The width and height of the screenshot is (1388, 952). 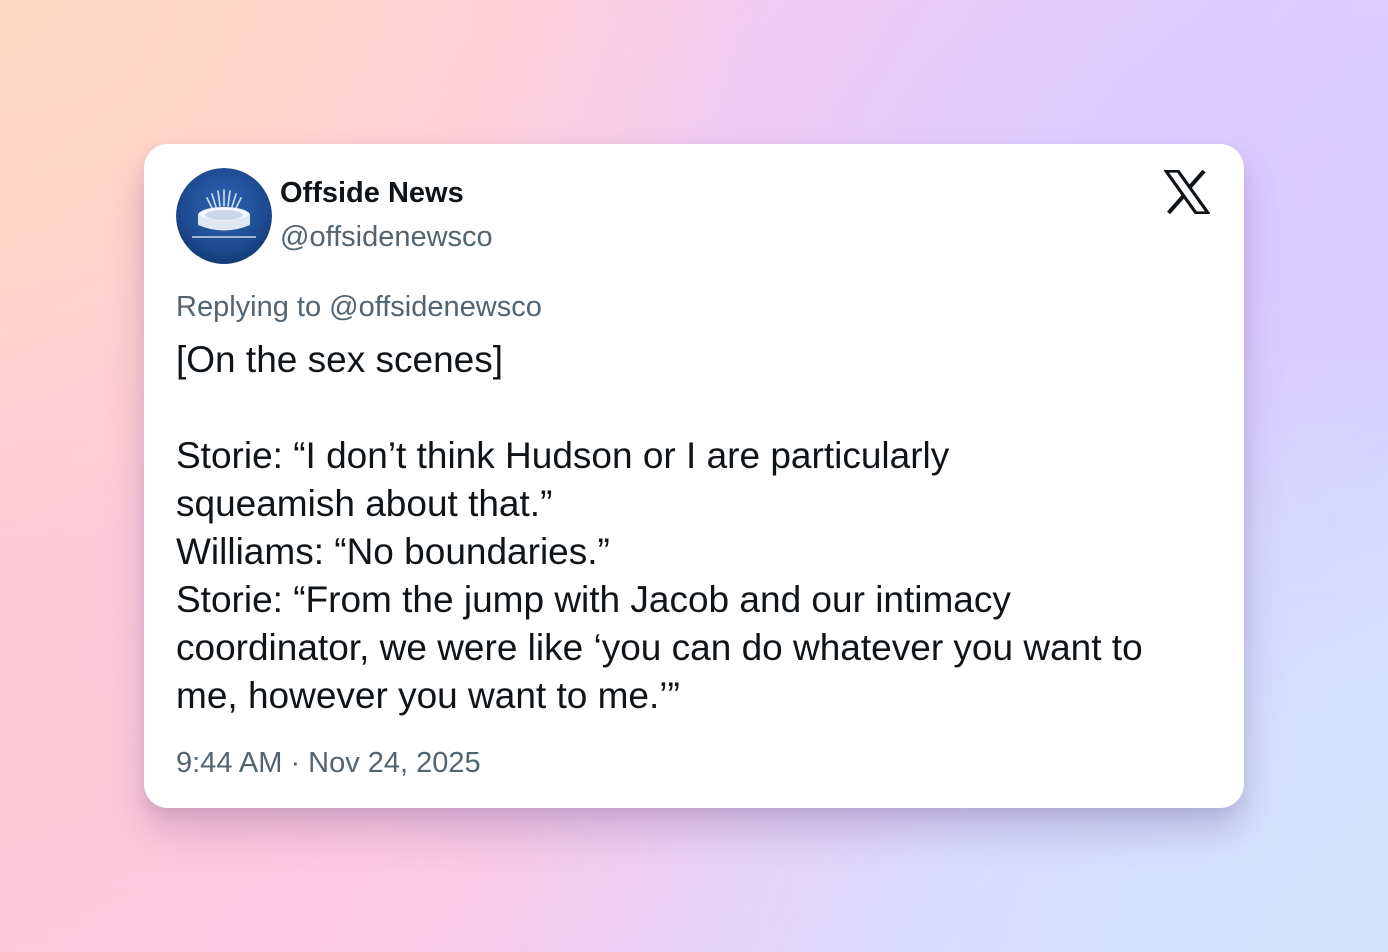 What do you see at coordinates (1187, 192) in the screenshot?
I see `x-logo-icon` at bounding box center [1187, 192].